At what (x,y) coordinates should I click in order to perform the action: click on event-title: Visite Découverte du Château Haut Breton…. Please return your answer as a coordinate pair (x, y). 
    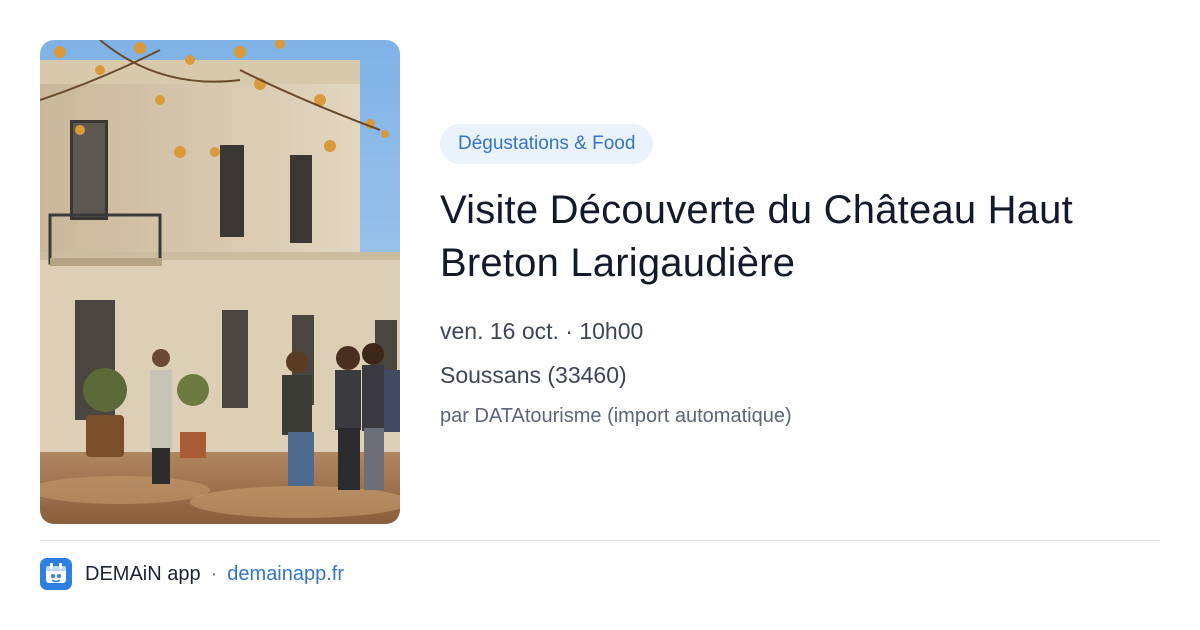
    Looking at the image, I should click on (800, 237).